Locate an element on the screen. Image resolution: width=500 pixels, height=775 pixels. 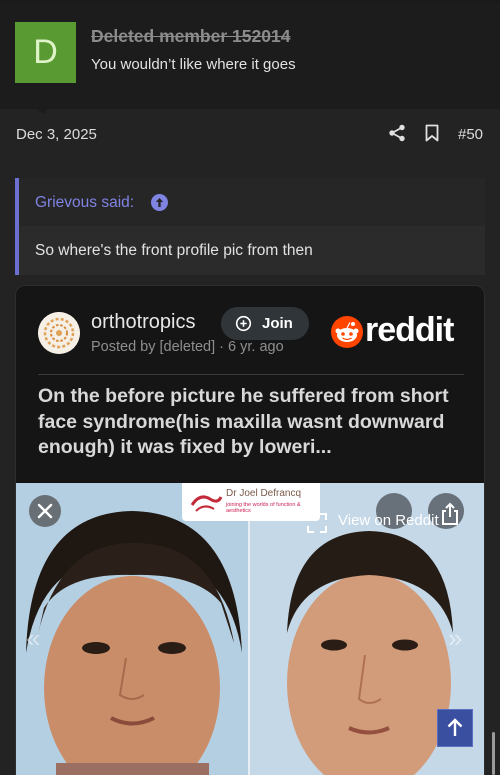
join-button: Join is located at coordinates (265, 323).